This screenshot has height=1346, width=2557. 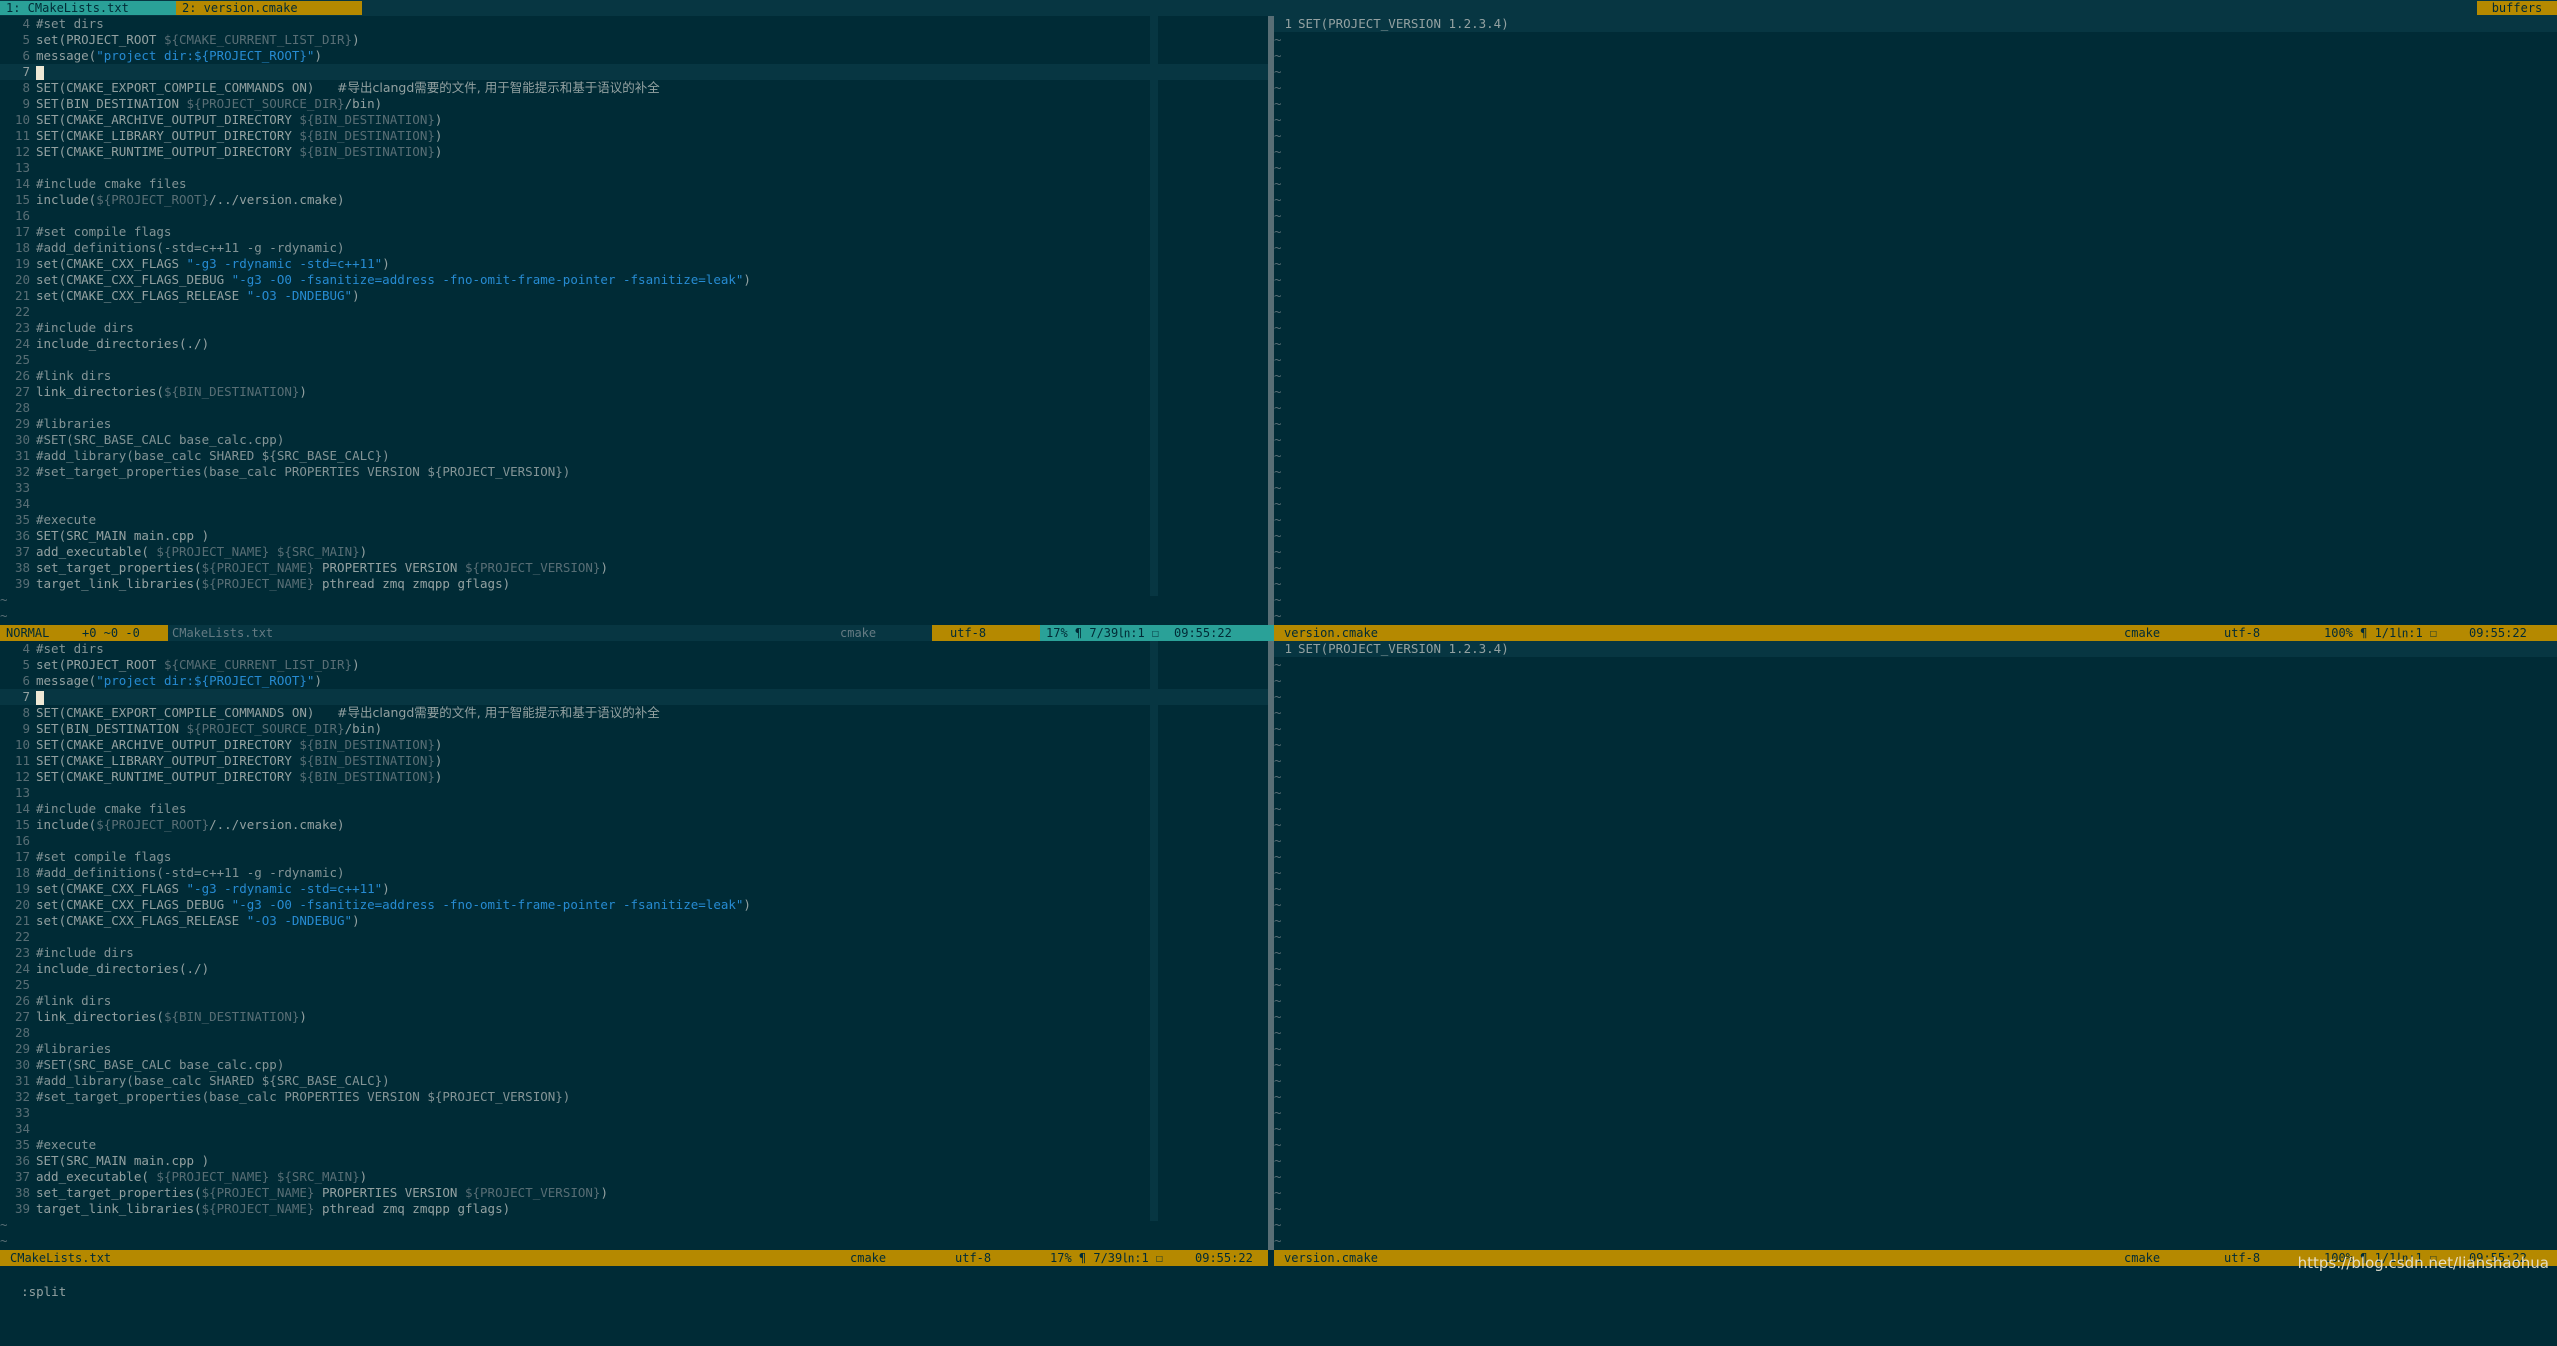 I want to click on code-token: ), so click(x=438, y=119).